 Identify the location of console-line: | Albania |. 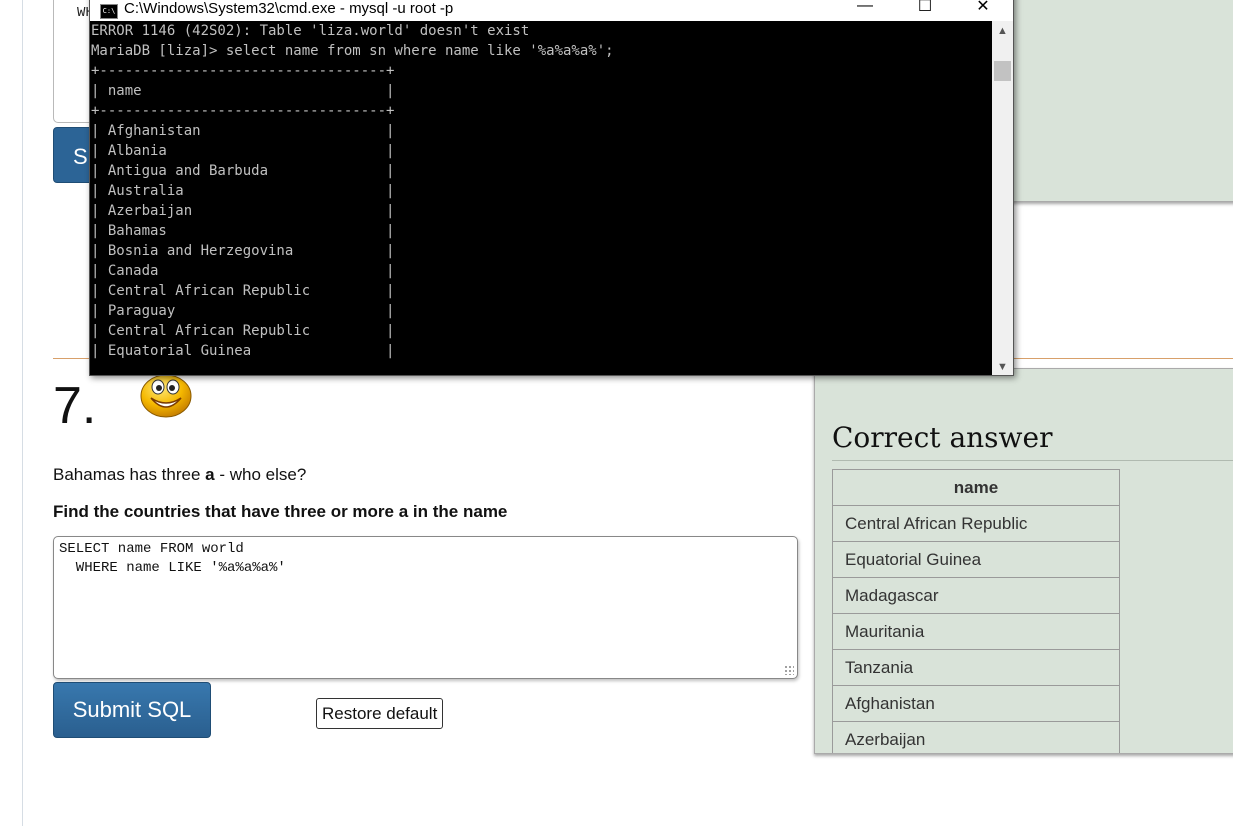
(243, 151).